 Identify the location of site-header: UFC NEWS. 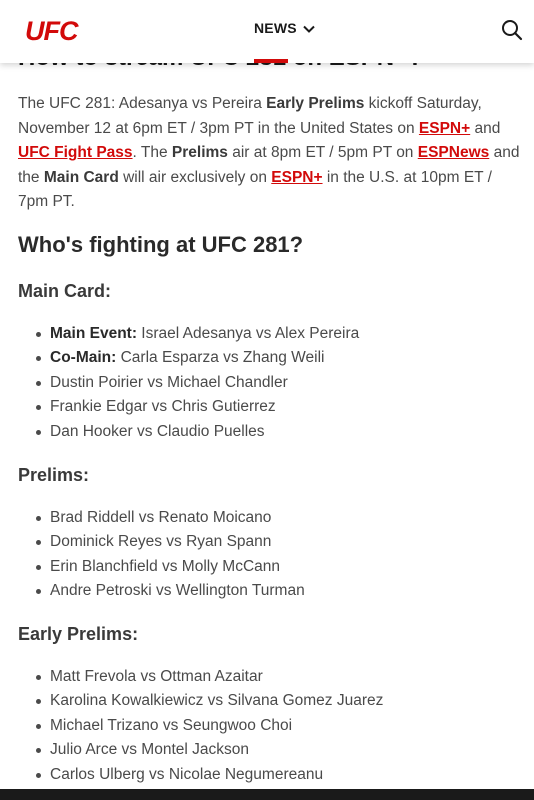
(267, 31).